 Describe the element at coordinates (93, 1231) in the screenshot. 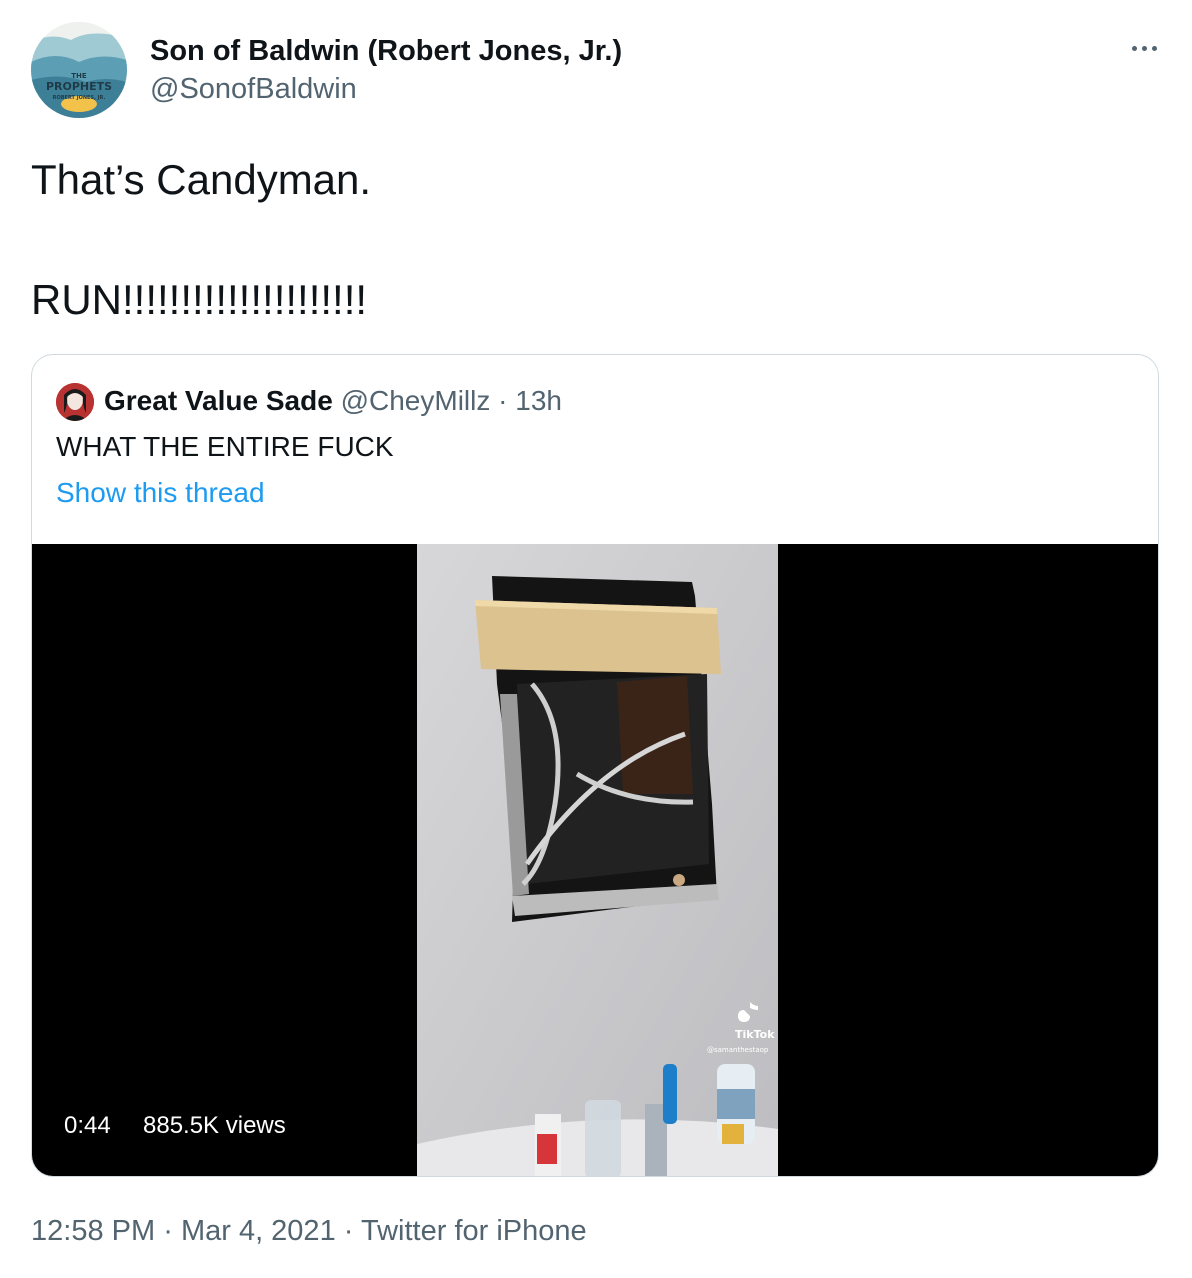

I see `tweet-time: 12:58 PM` at that location.